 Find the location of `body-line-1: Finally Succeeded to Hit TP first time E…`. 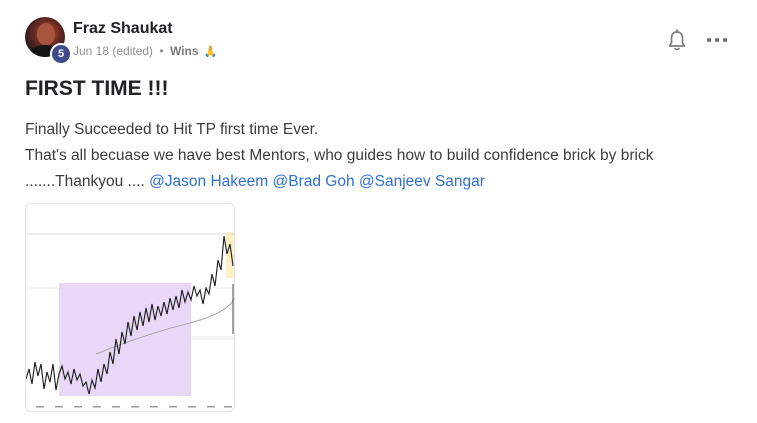

body-line-1: Finally Succeeded to Hit TP first time E… is located at coordinates (172, 129).